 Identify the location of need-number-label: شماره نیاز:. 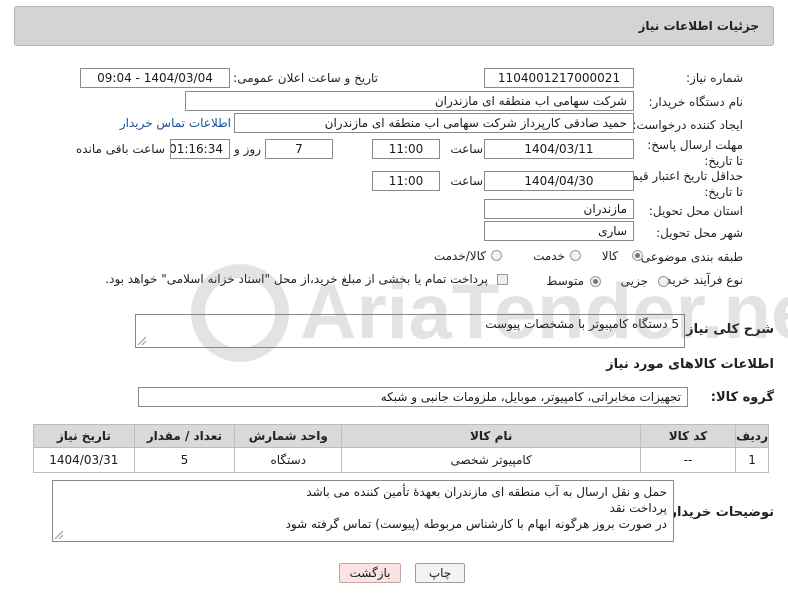
(714, 78).